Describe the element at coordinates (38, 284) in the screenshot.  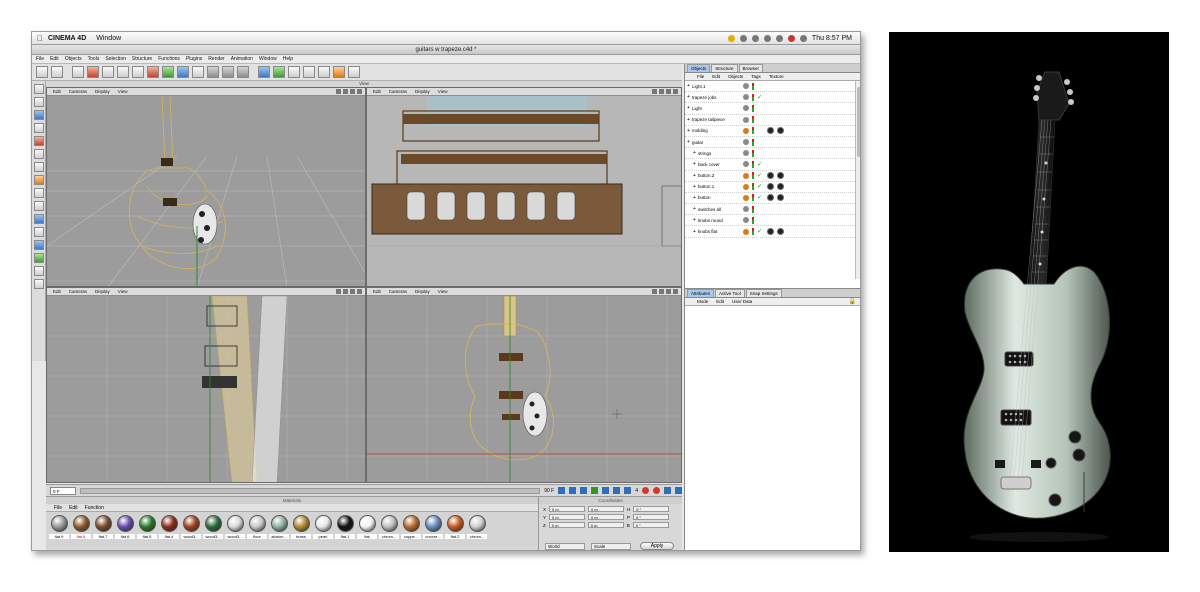
I see `layout-icon` at that location.